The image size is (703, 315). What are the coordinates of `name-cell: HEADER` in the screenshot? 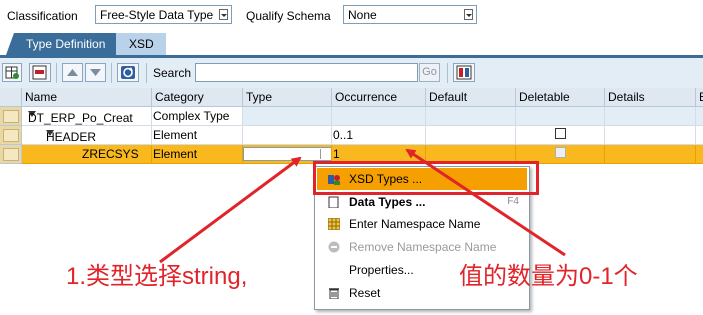 It's located at (87, 135).